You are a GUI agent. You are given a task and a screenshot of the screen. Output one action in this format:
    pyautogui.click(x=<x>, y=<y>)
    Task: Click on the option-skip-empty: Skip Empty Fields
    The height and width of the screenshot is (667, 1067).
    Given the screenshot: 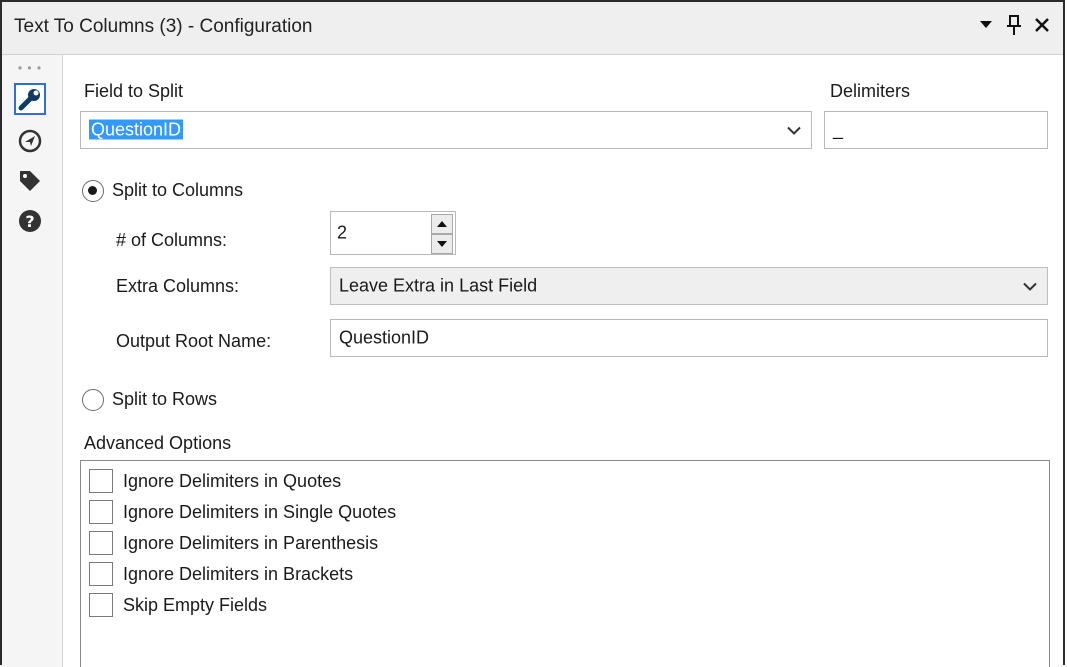 What is the action you would take?
    pyautogui.click(x=178, y=605)
    